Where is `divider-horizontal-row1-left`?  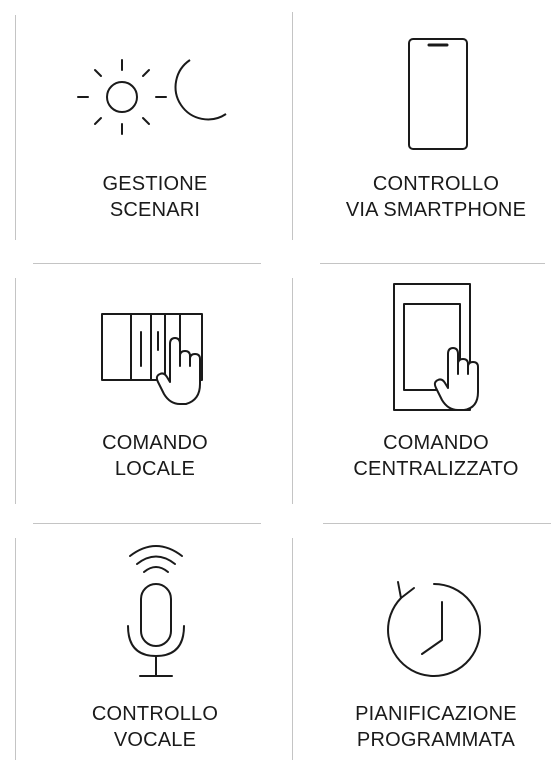 divider-horizontal-row1-left is located at coordinates (147, 263).